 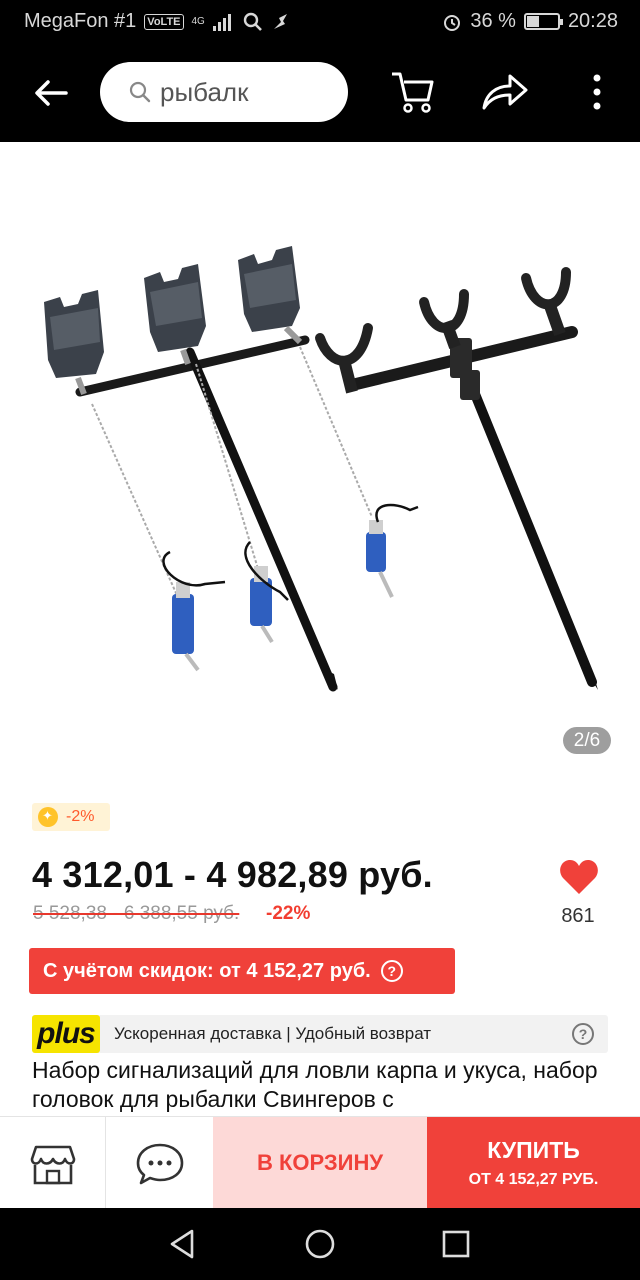 I want to click on store-button, so click(x=53, y=1163).